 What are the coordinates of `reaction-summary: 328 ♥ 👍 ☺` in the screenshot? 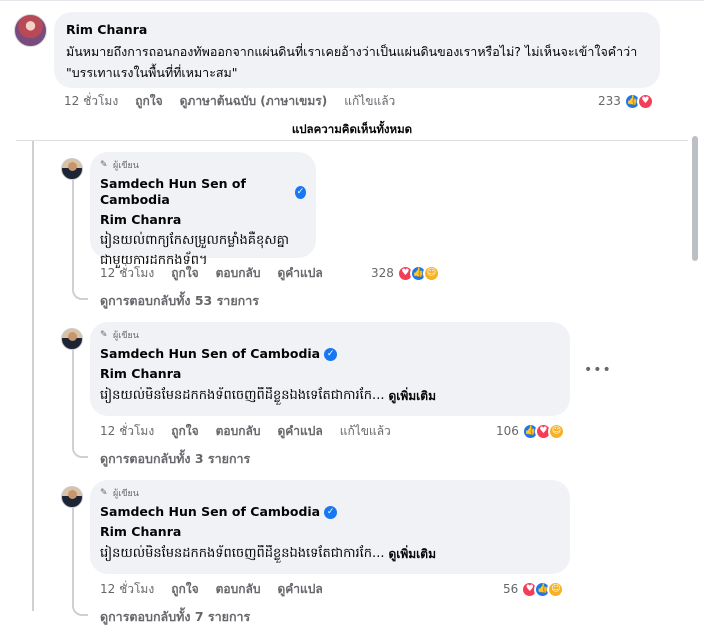 It's located at (405, 273).